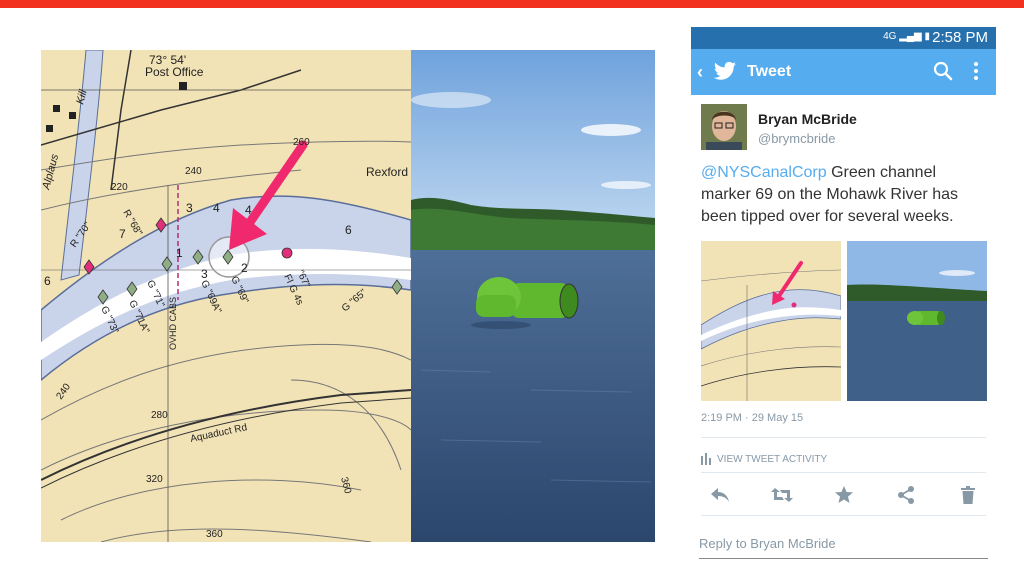 The width and height of the screenshot is (1024, 576). What do you see at coordinates (154, 479) in the screenshot?
I see `depth-label: 320` at bounding box center [154, 479].